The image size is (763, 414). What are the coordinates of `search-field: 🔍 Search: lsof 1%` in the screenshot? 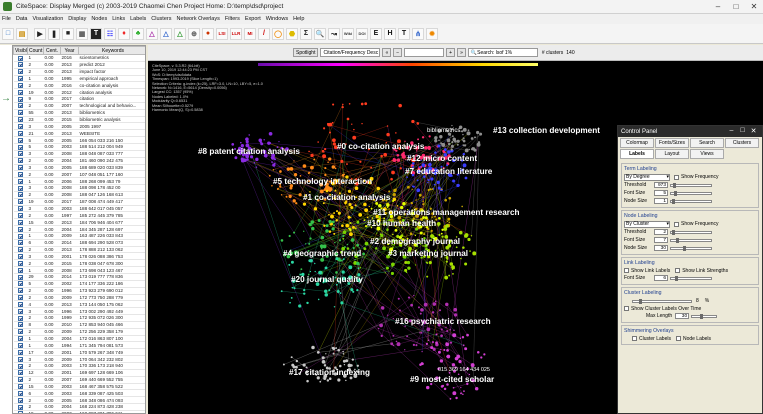 It's located at (502, 52).